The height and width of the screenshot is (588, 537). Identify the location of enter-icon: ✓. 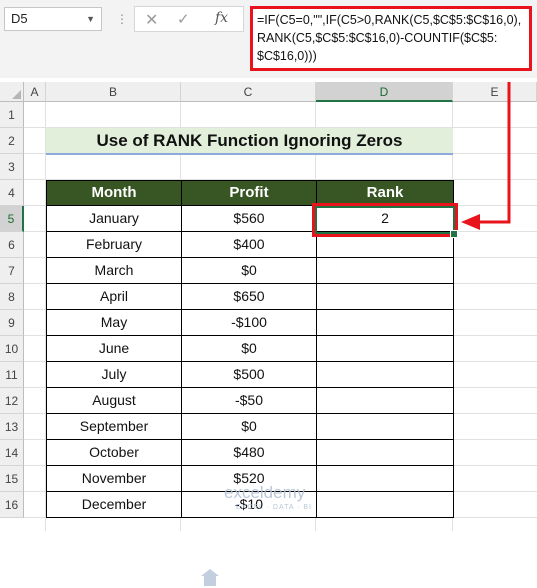
(183, 19).